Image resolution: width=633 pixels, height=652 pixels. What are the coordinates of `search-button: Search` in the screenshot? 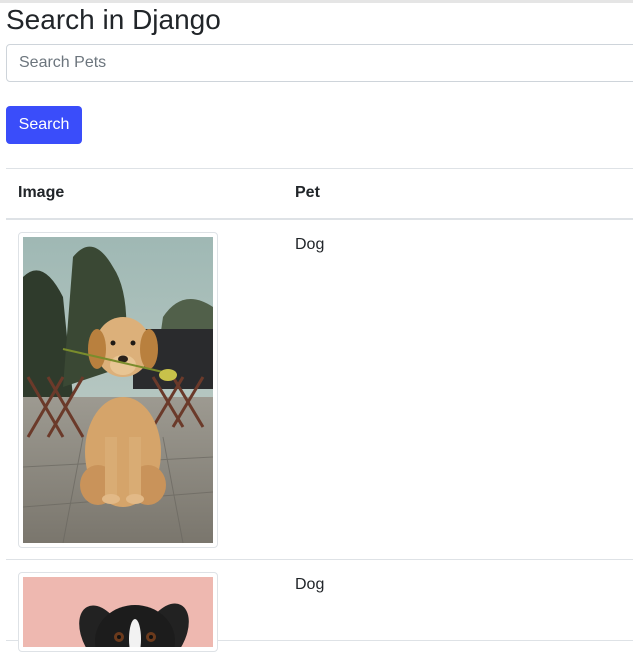 It's located at (44, 125).